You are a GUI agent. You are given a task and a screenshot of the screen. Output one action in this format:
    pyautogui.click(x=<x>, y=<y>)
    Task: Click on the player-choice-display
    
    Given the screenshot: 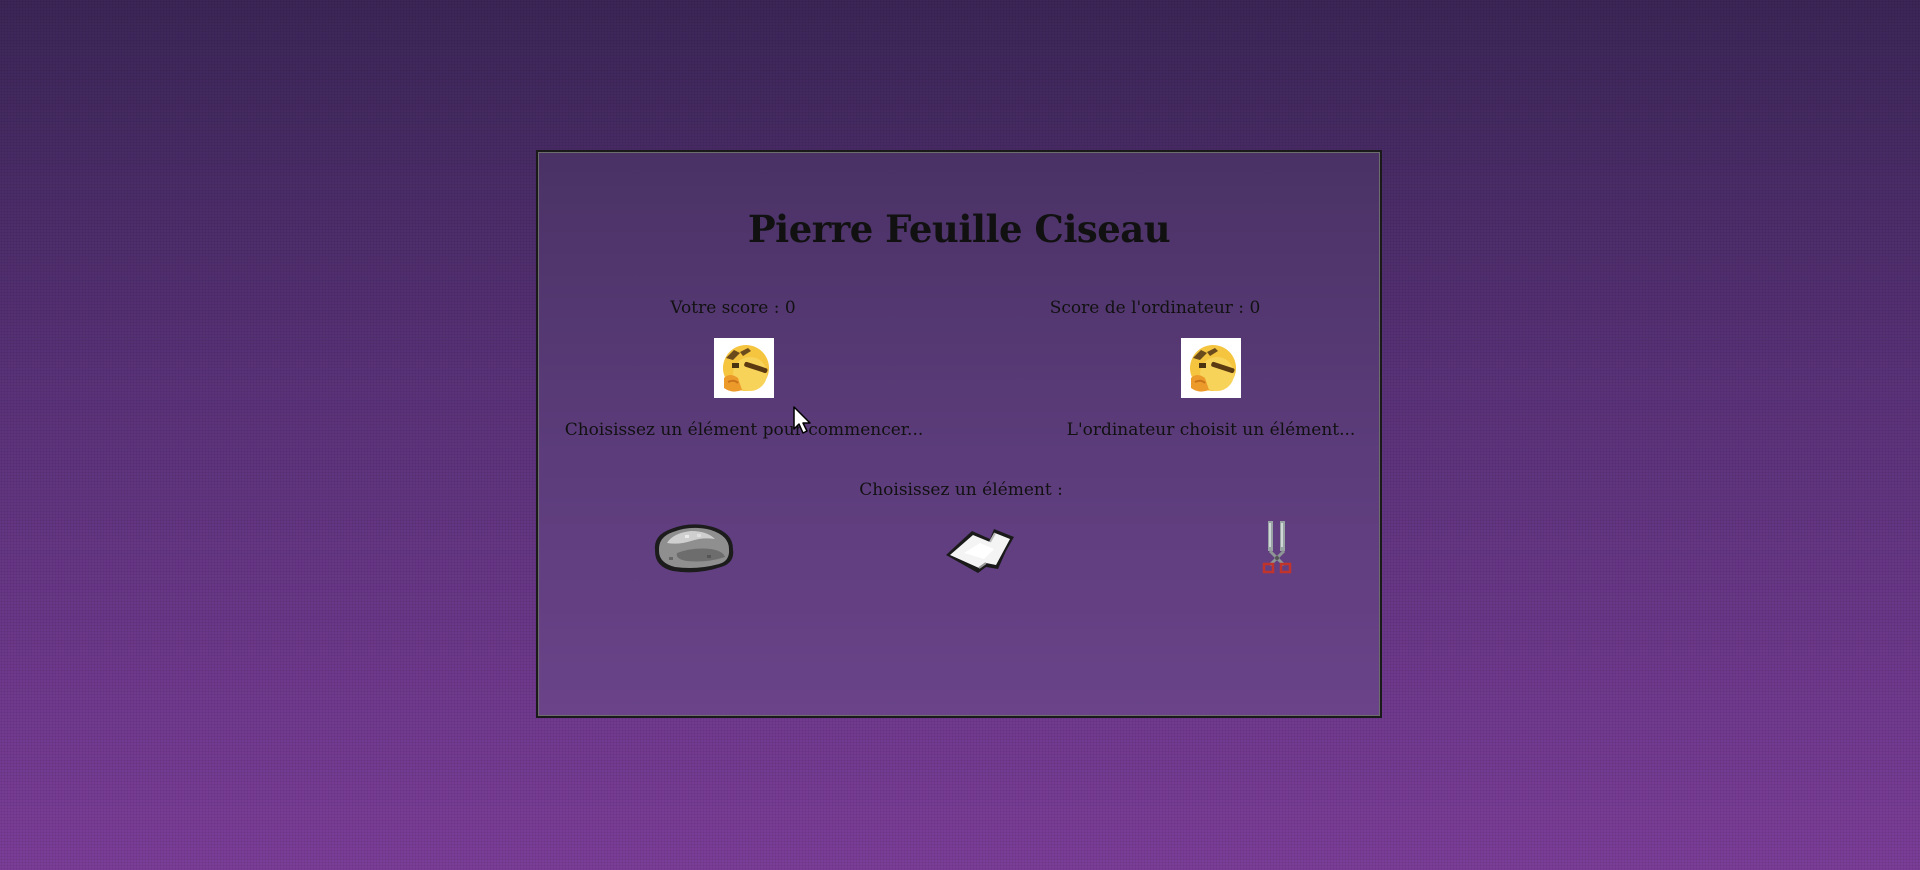 What is the action you would take?
    pyautogui.click(x=744, y=368)
    